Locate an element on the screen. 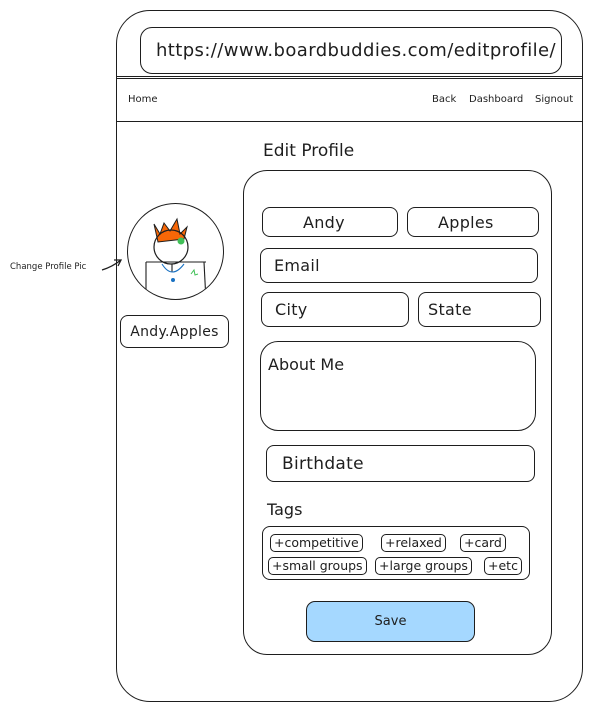 The height and width of the screenshot is (711, 592). last-name-field: Apples is located at coordinates (473, 222).